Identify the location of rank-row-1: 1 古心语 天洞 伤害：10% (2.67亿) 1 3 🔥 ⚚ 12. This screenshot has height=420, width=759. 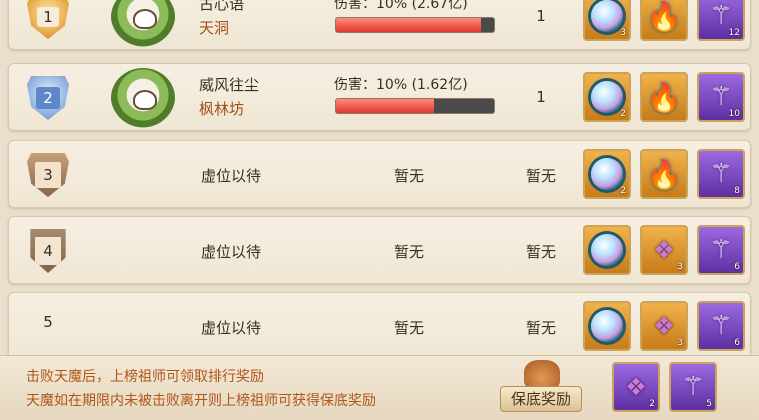
(379, 25).